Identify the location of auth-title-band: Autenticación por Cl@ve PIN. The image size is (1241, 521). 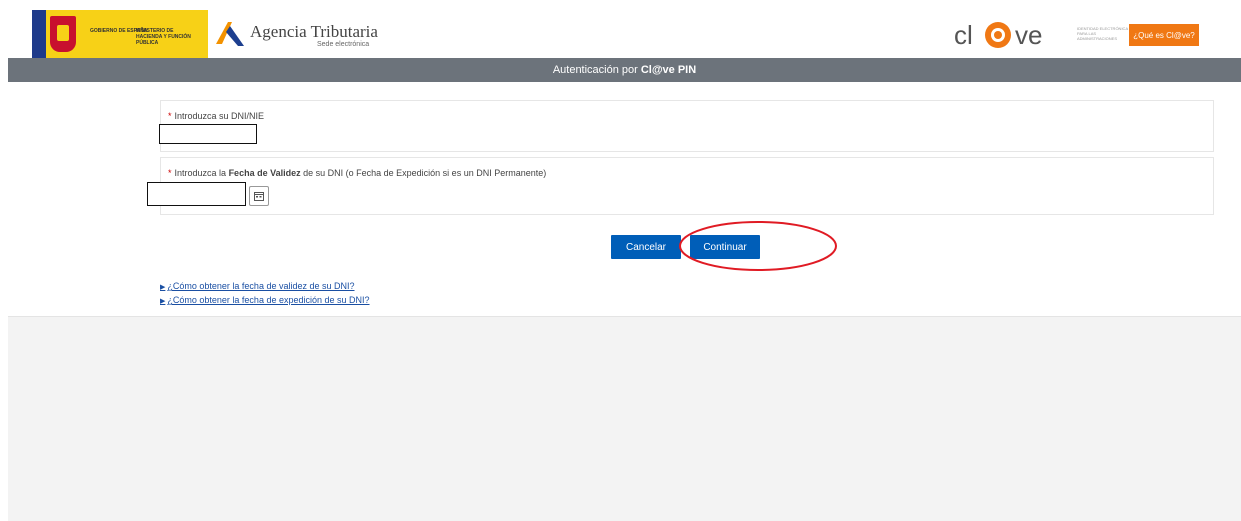
(624, 70).